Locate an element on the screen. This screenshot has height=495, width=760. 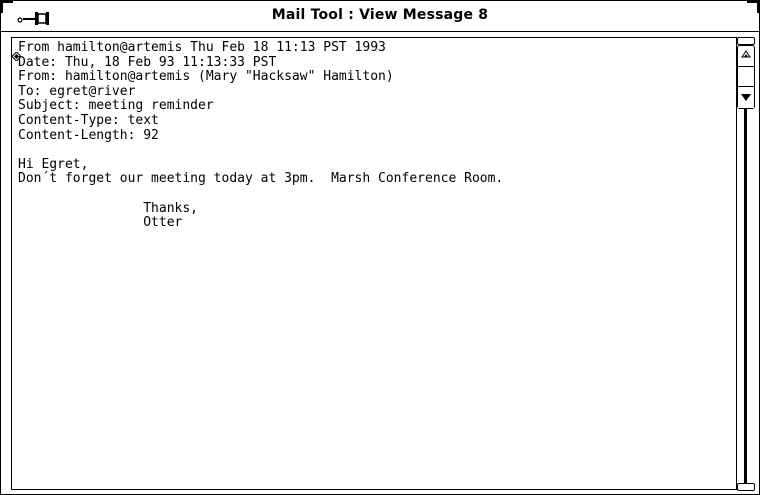
header-line-subject: Subject: meeting reminder is located at coordinates (116, 106).